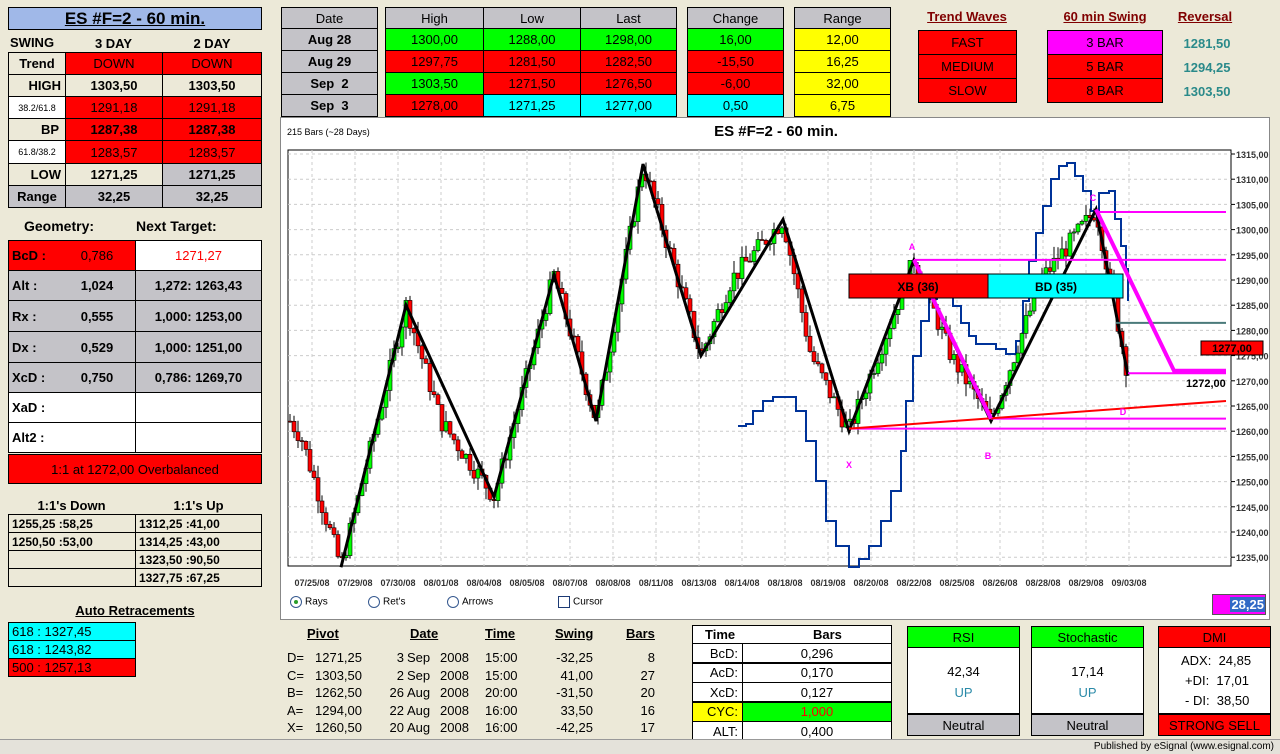 This screenshot has height=754, width=1280. What do you see at coordinates (309, 602) in the screenshot?
I see `option-rays: Rays` at bounding box center [309, 602].